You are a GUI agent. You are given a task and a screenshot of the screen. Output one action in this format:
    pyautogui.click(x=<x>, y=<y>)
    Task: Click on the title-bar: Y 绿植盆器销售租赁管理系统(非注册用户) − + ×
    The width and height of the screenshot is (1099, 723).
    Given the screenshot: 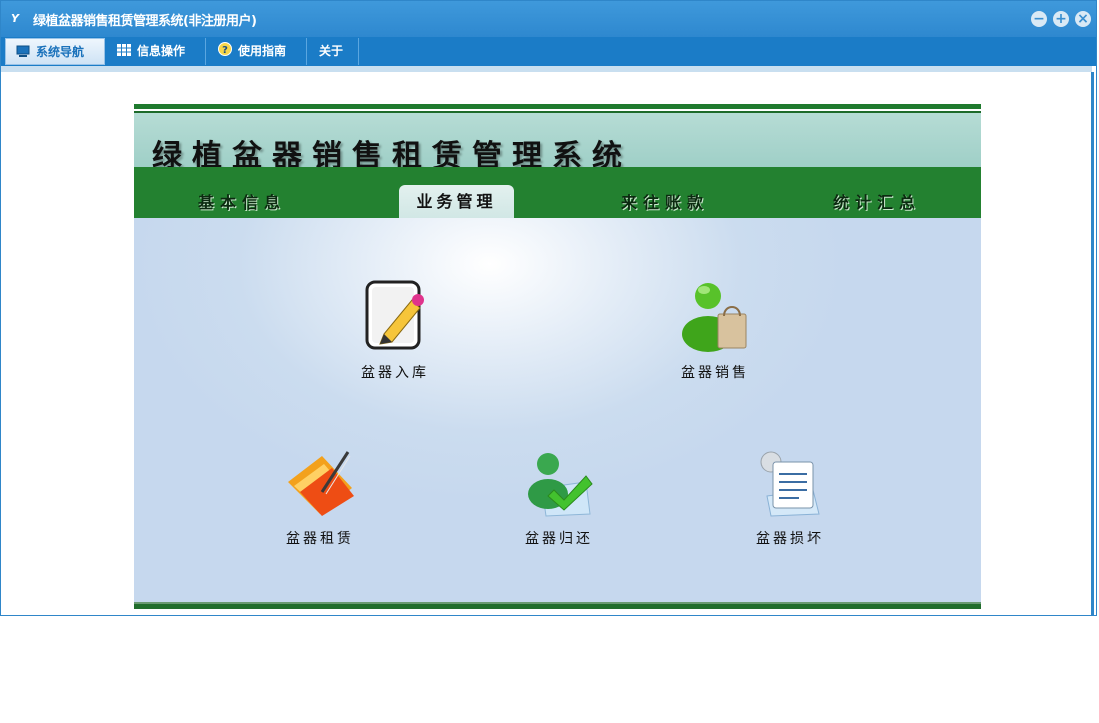 What is the action you would take?
    pyautogui.click(x=548, y=19)
    